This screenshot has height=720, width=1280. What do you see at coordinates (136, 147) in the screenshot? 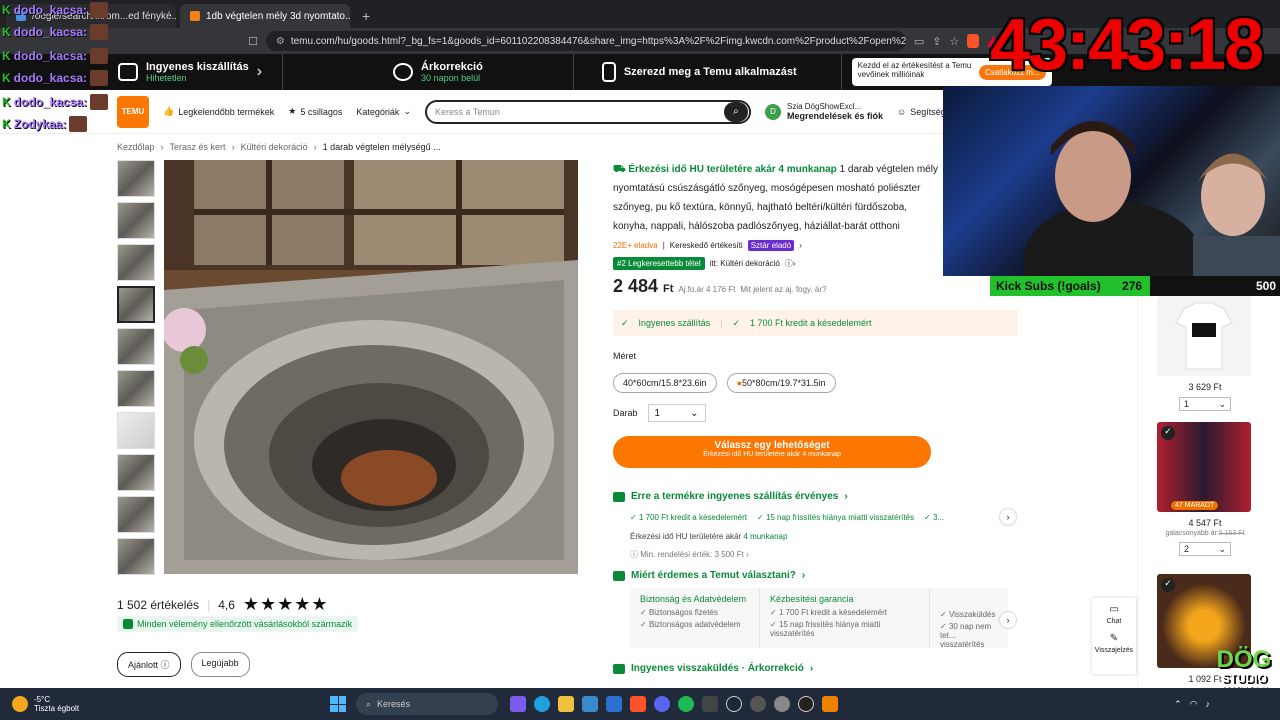
I see `breadcrumb-home: Kezdőlap` at bounding box center [136, 147].